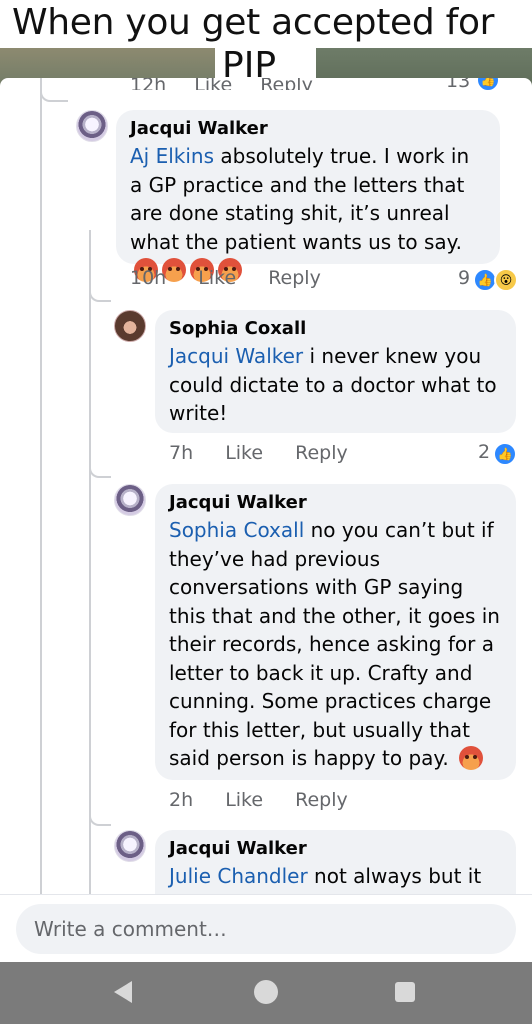 The height and width of the screenshot is (1024, 532). Describe the element at coordinates (405, 992) in the screenshot. I see `recents-square-icon` at that location.